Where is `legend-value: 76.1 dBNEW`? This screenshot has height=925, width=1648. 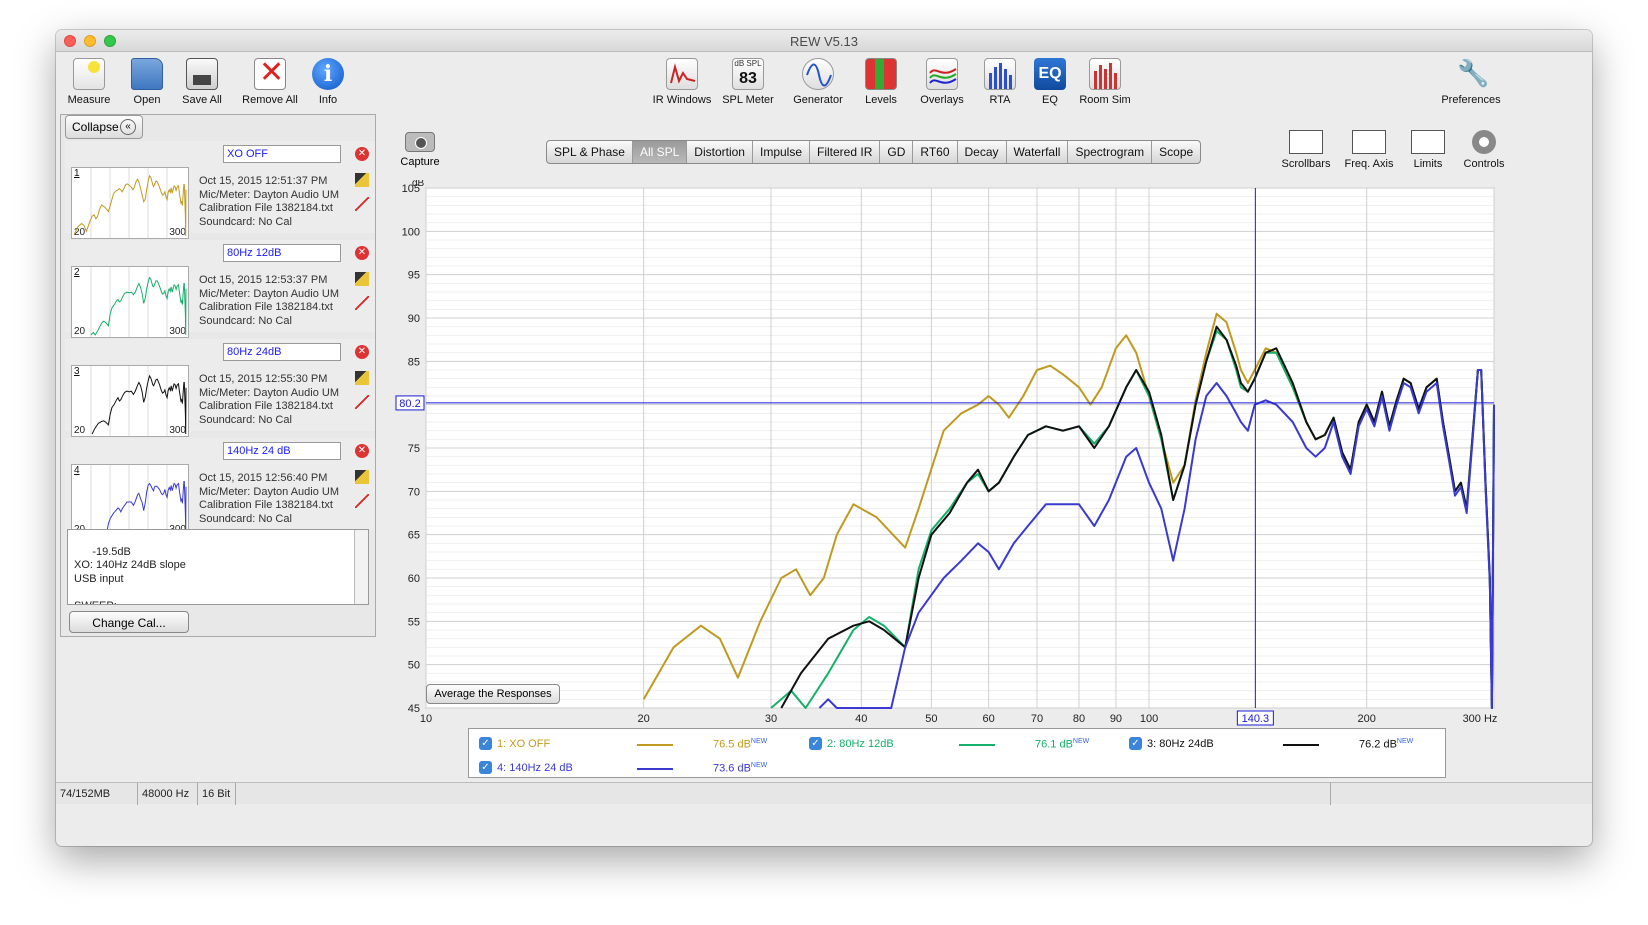 legend-value: 76.1 dBNEW is located at coordinates (1062, 744).